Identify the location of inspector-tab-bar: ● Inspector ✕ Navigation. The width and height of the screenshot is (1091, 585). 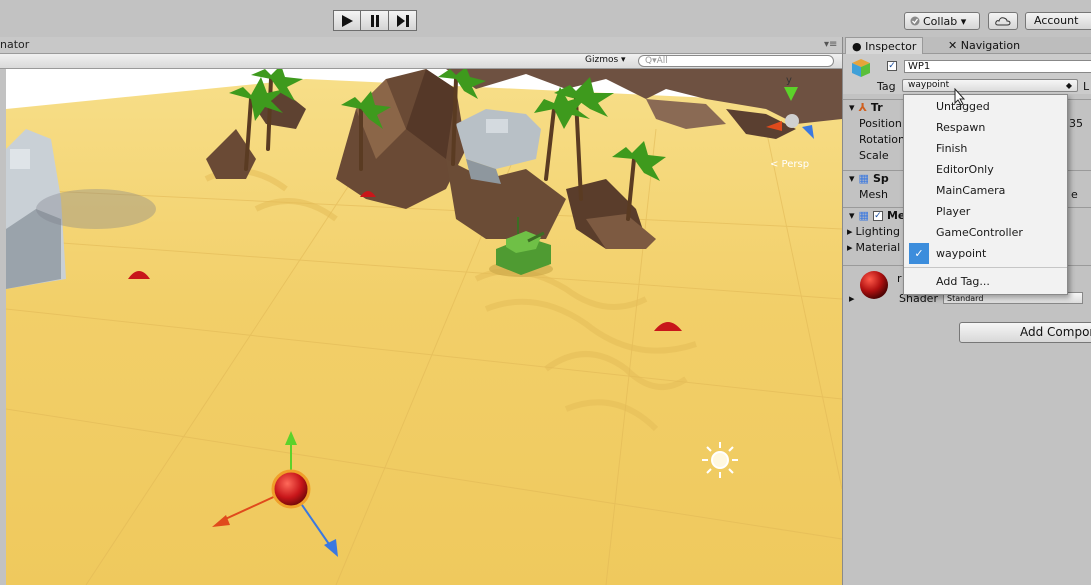
(967, 45).